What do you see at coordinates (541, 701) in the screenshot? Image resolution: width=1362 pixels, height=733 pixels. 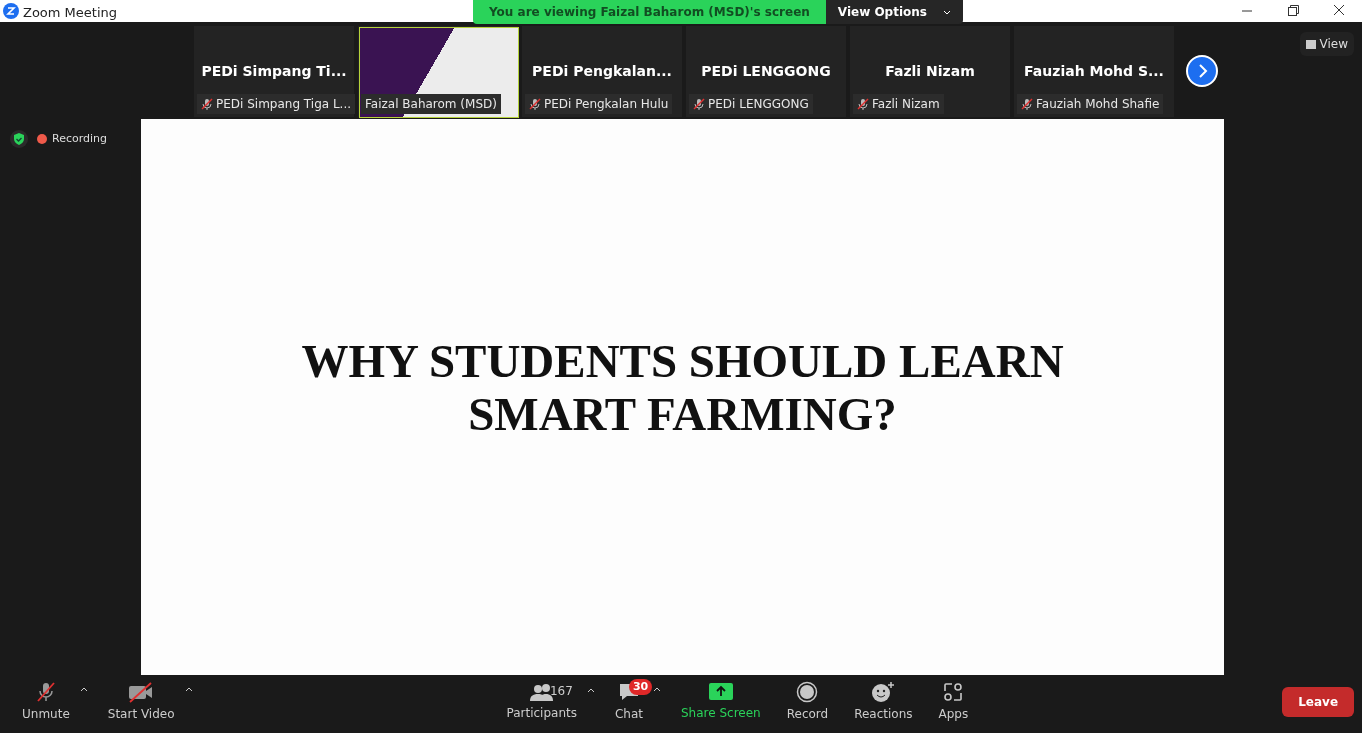 I see `participants-button: Participants 167` at bounding box center [541, 701].